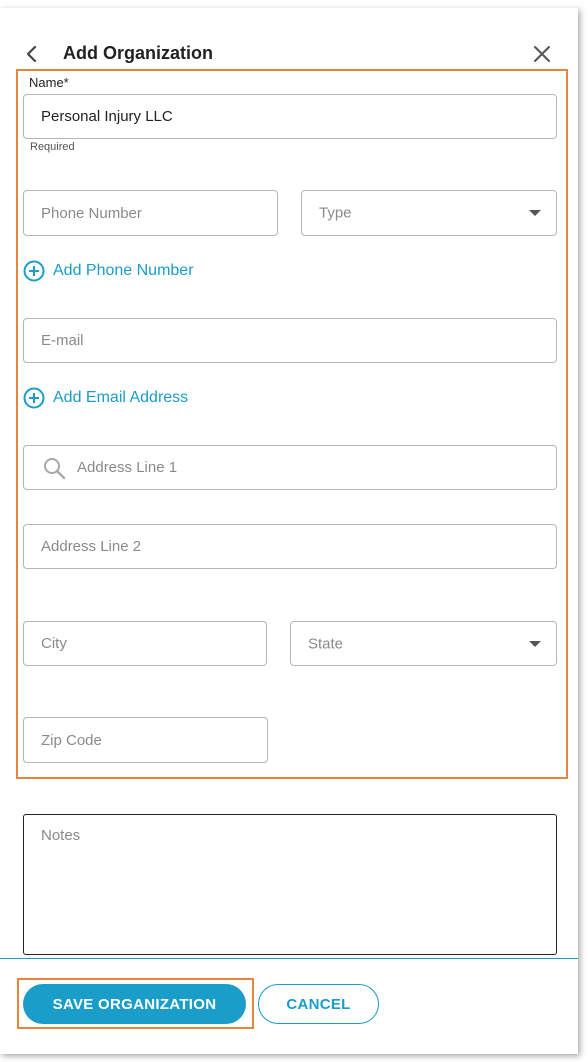  Describe the element at coordinates (290, 546) in the screenshot. I see `address-line-2-input` at that location.